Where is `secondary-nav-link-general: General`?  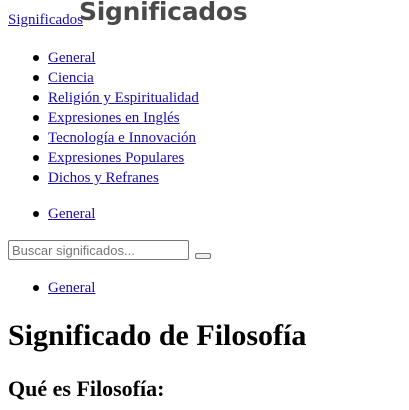
secondary-nav-link-general: General is located at coordinates (71, 214).